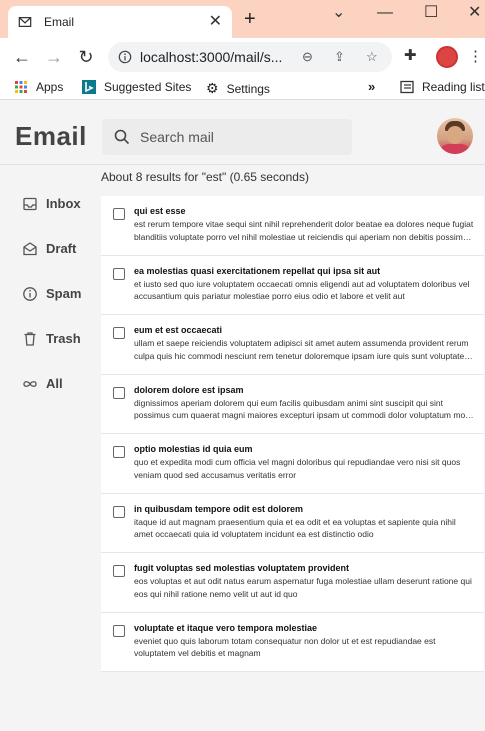 This screenshot has width=485, height=731. What do you see at coordinates (250, 19) in the screenshot?
I see `new-tab-icon: +` at bounding box center [250, 19].